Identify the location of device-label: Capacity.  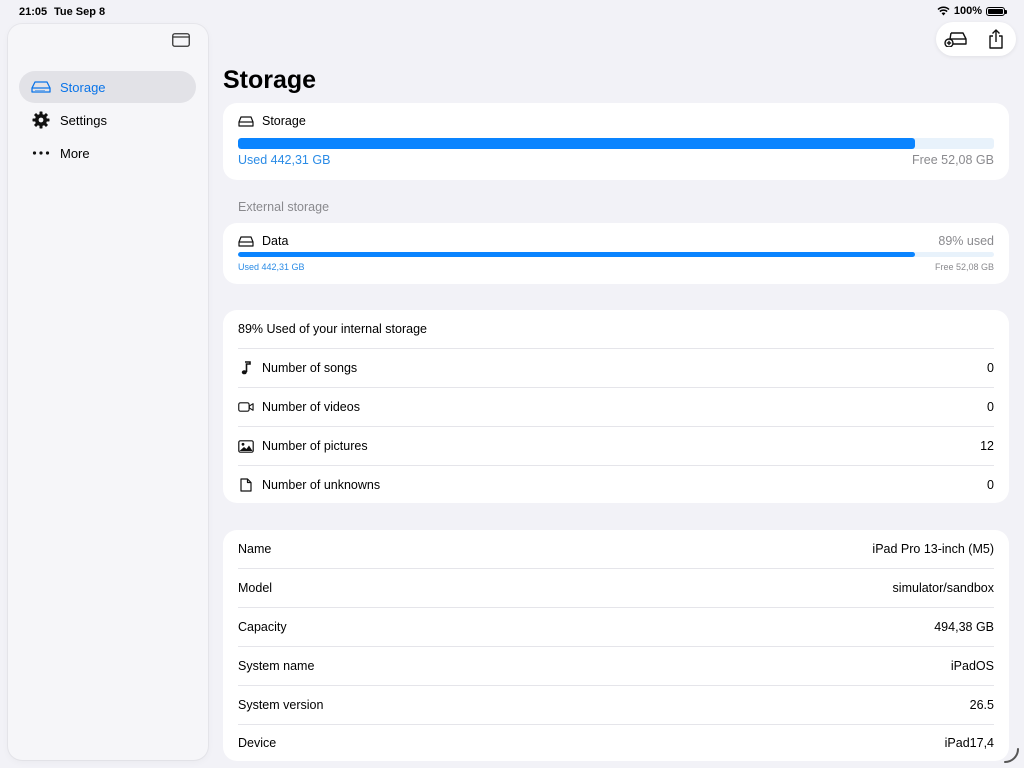
(262, 627).